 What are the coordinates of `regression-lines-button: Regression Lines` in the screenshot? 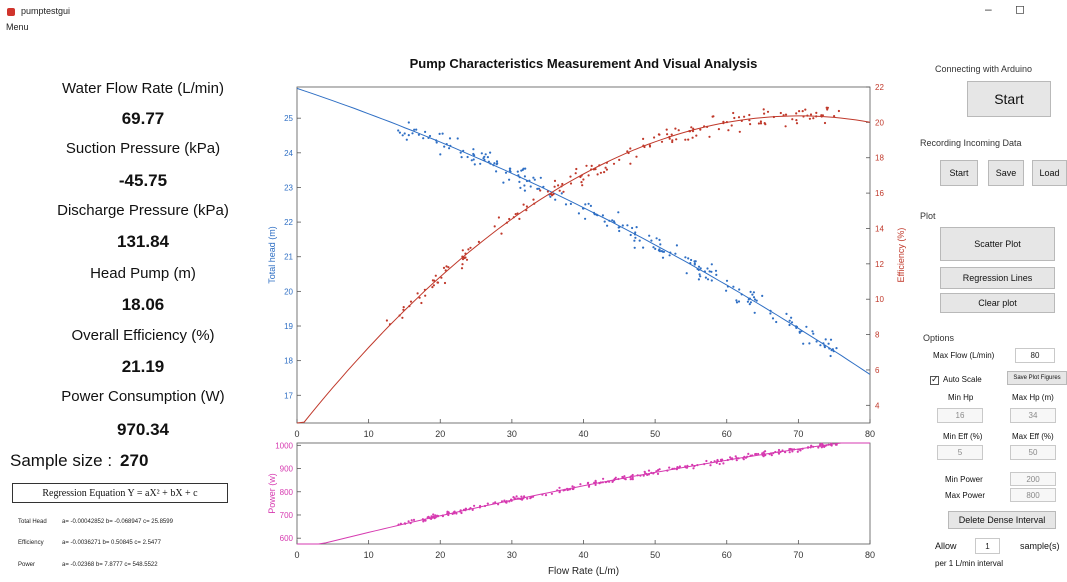 It's located at (997, 278).